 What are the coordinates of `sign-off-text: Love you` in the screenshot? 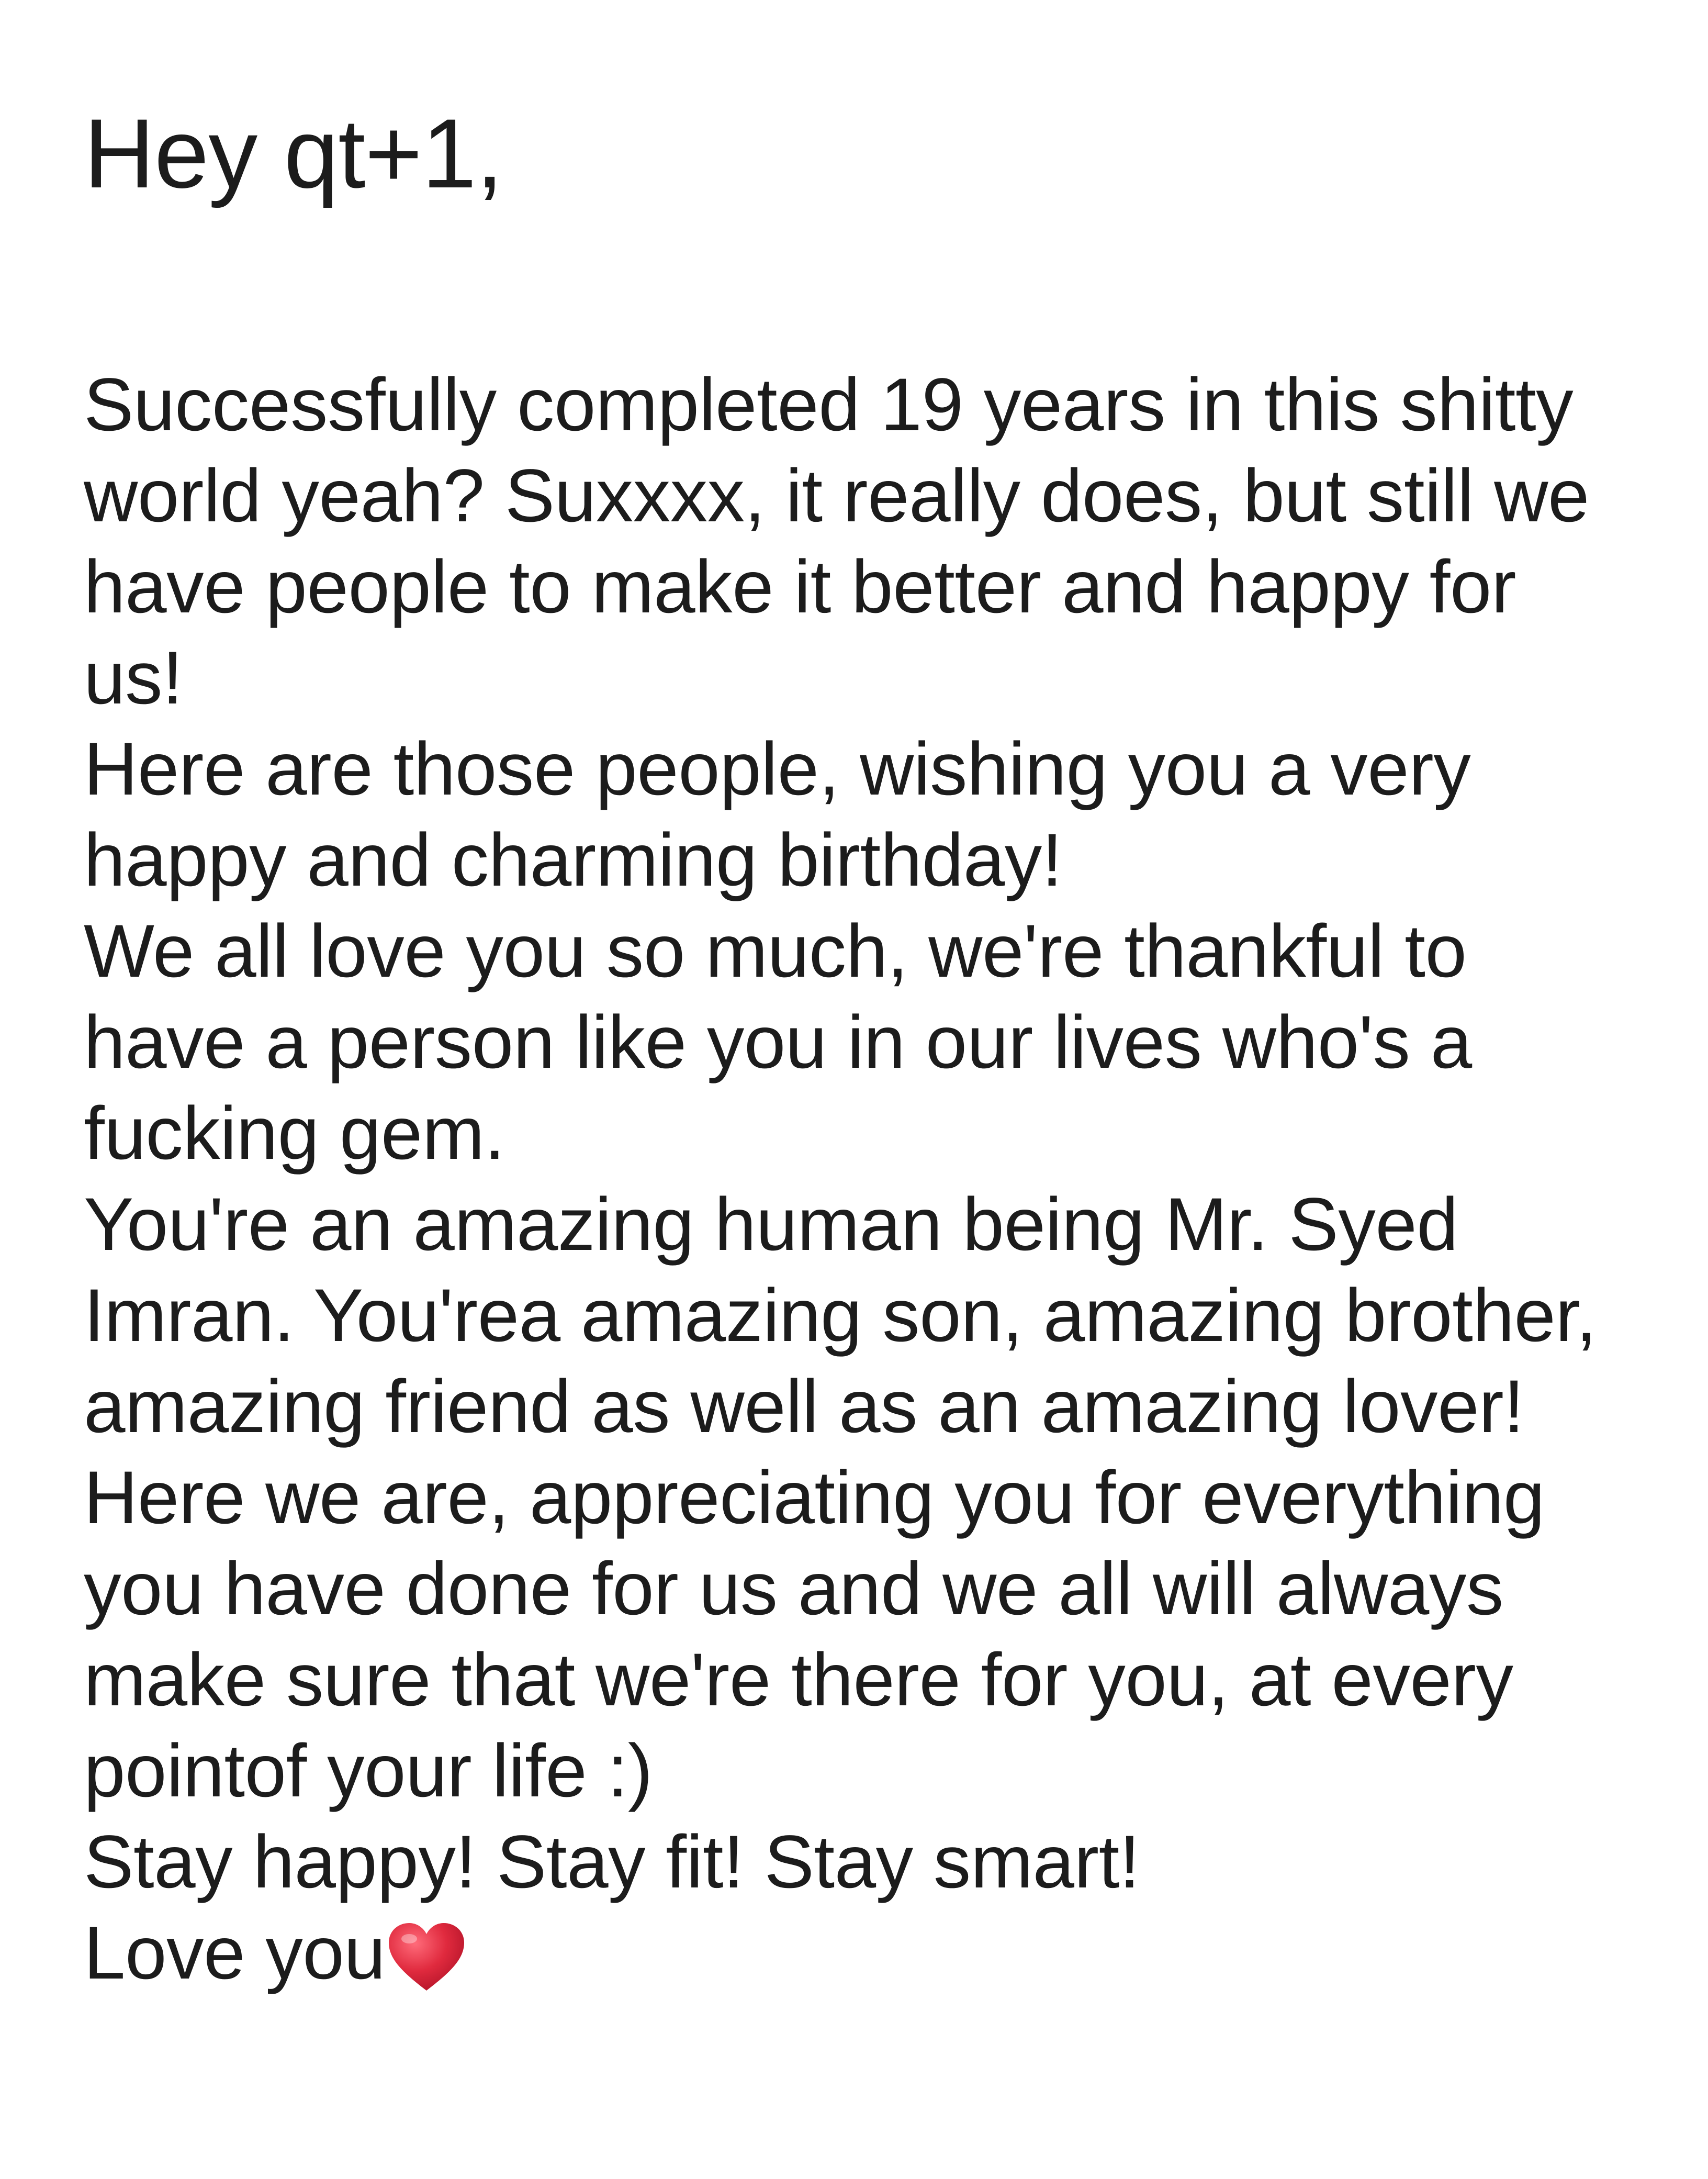 It's located at (235, 1953).